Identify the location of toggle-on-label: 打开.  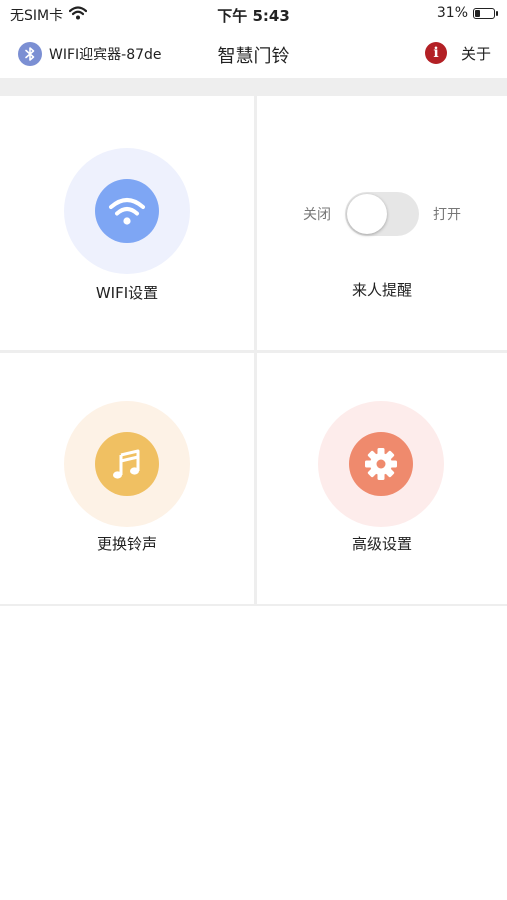
(447, 215).